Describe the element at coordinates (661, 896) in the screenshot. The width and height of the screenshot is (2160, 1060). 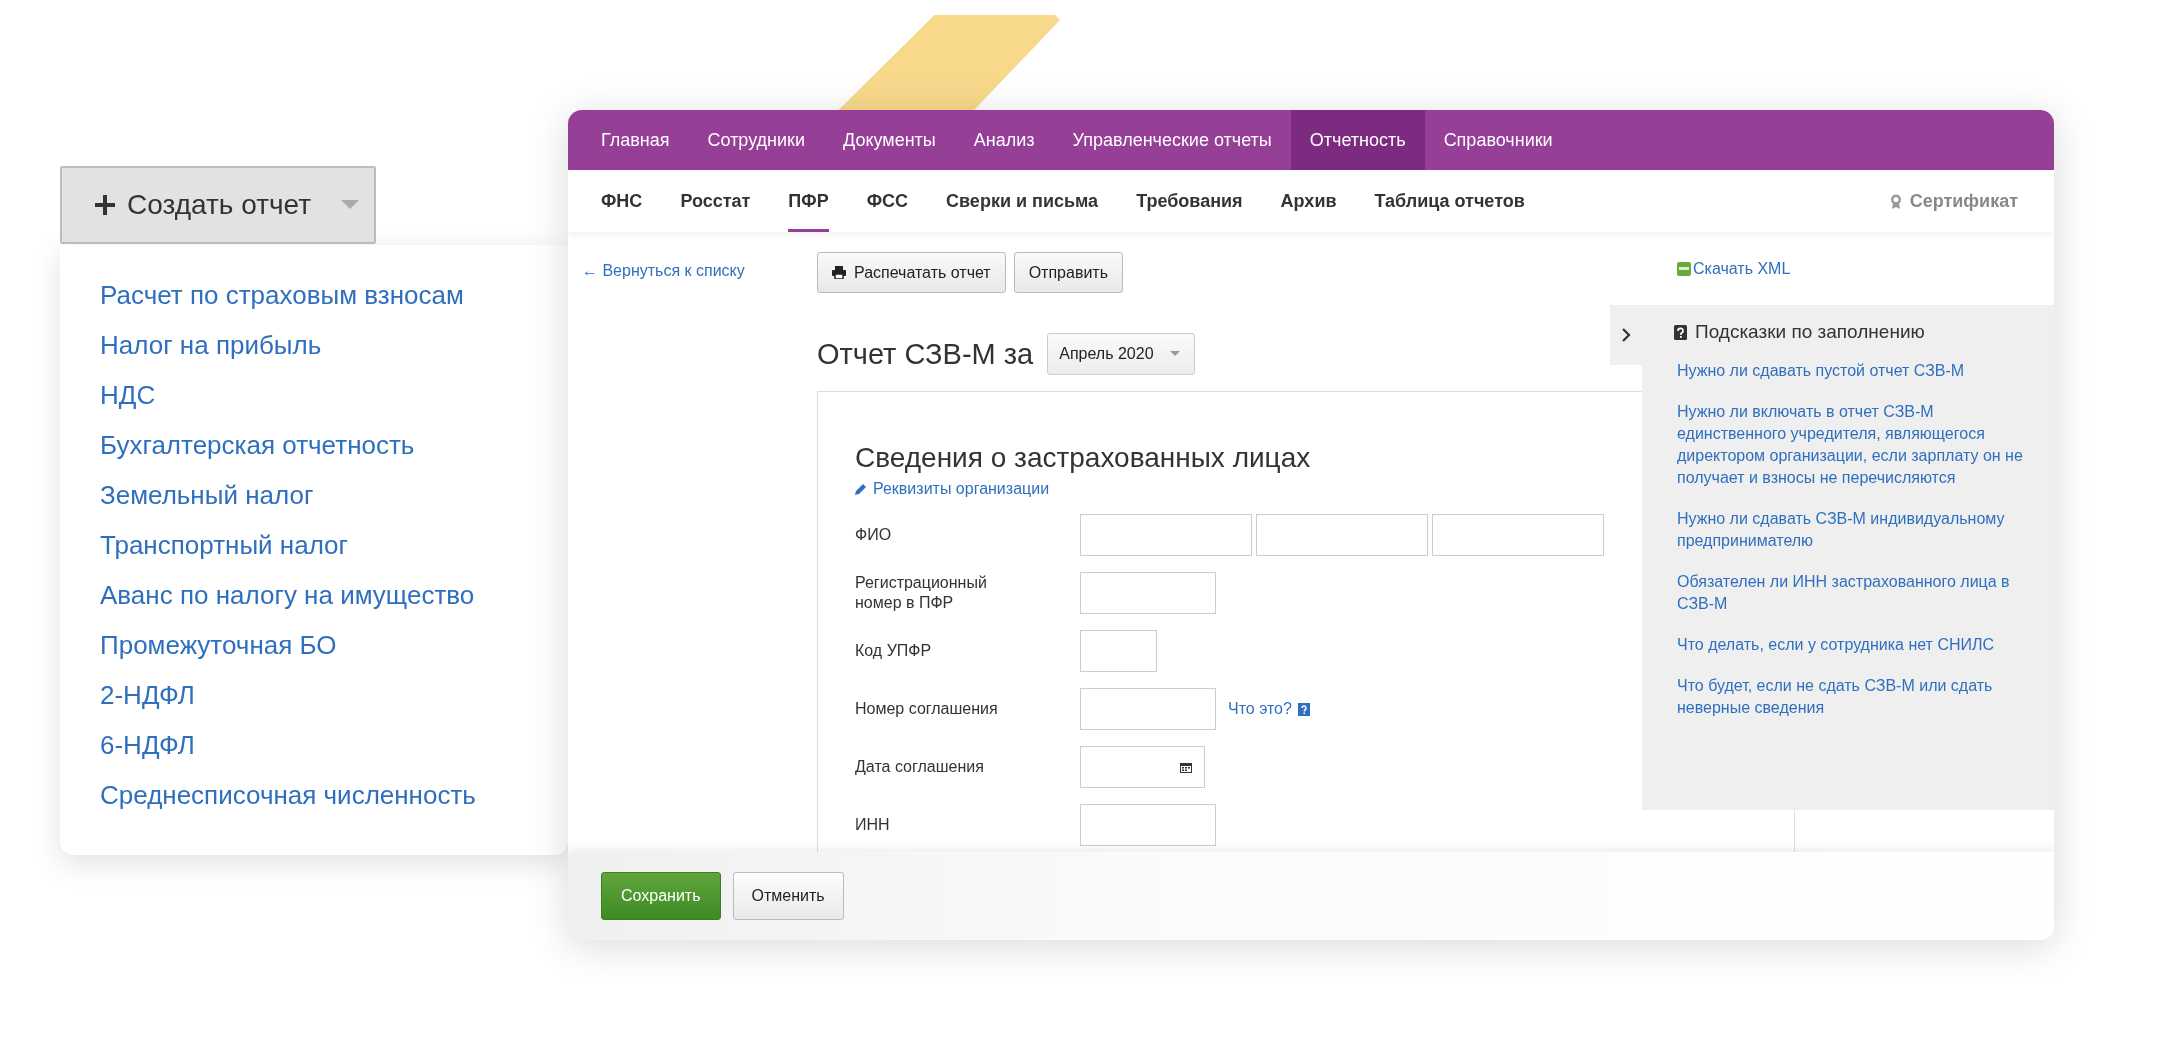
I see `save-button: Сохранить` at that location.